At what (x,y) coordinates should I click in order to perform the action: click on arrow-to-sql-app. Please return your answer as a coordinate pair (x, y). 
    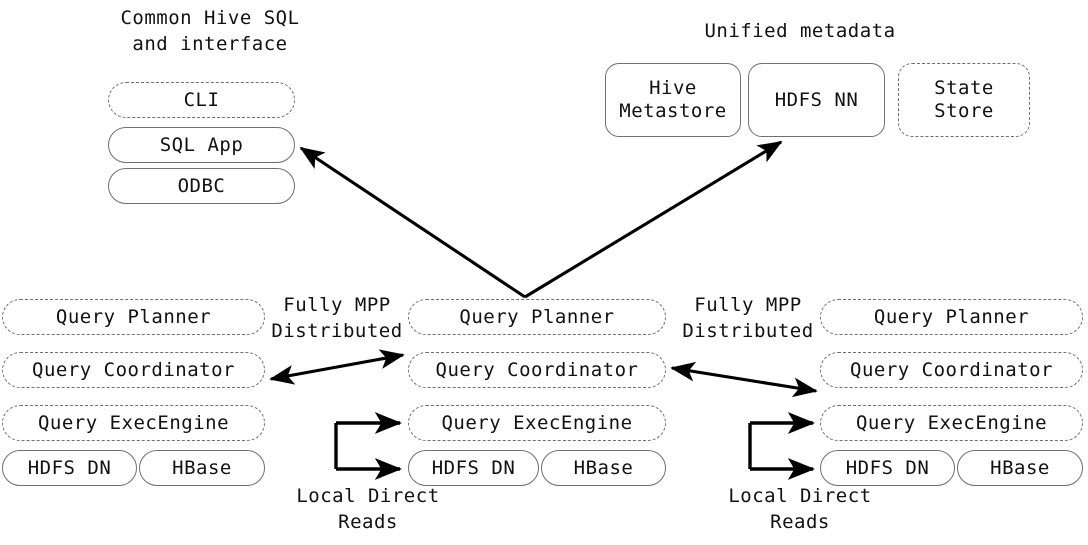
    Looking at the image, I should click on (412, 222).